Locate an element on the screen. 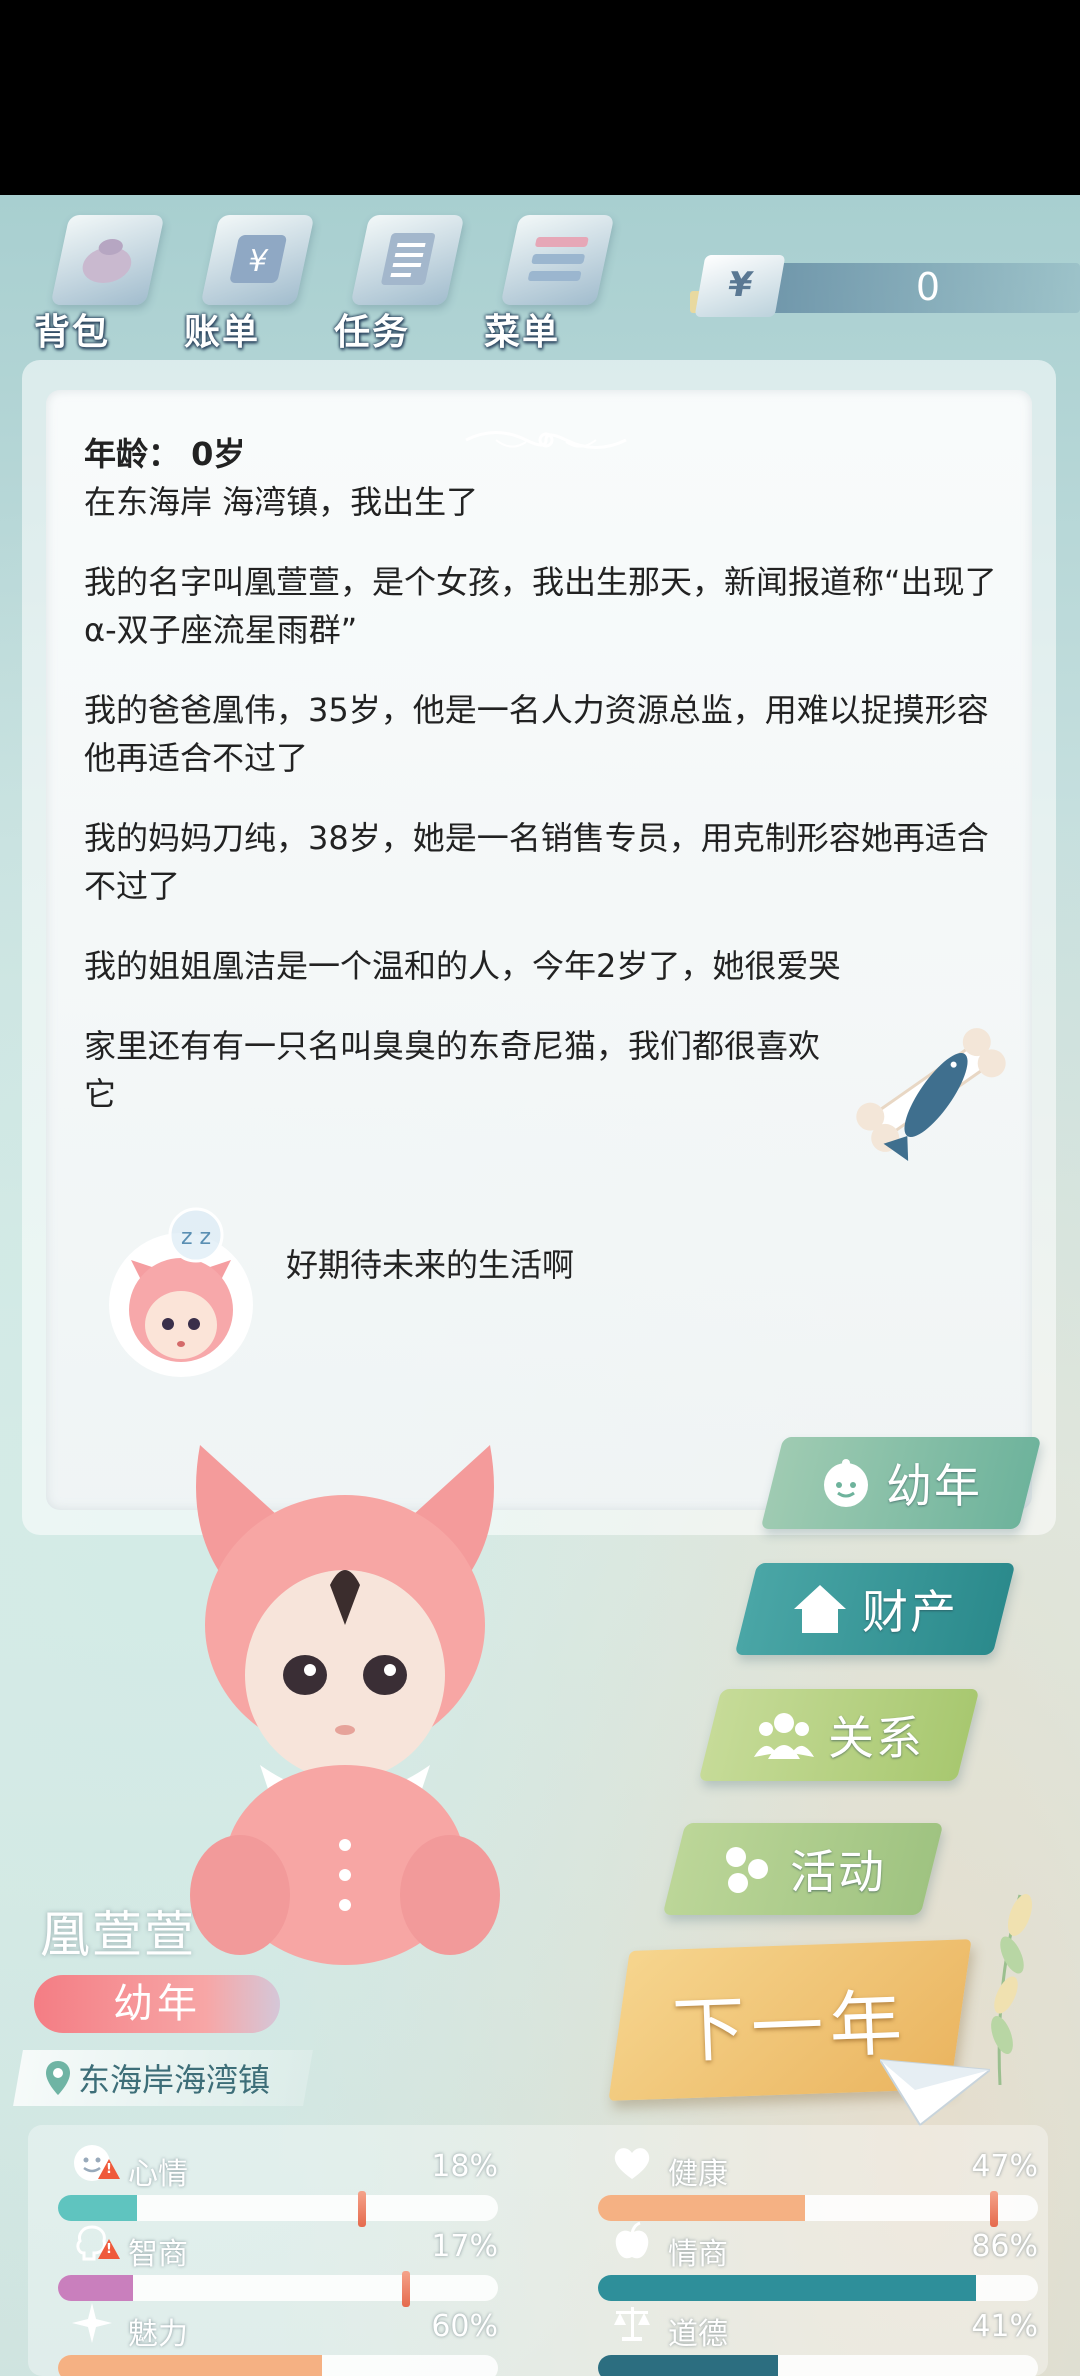 This screenshot has height=2376, width=1080. speech-text: 好期待未来的生活啊 is located at coordinates (430, 1265).